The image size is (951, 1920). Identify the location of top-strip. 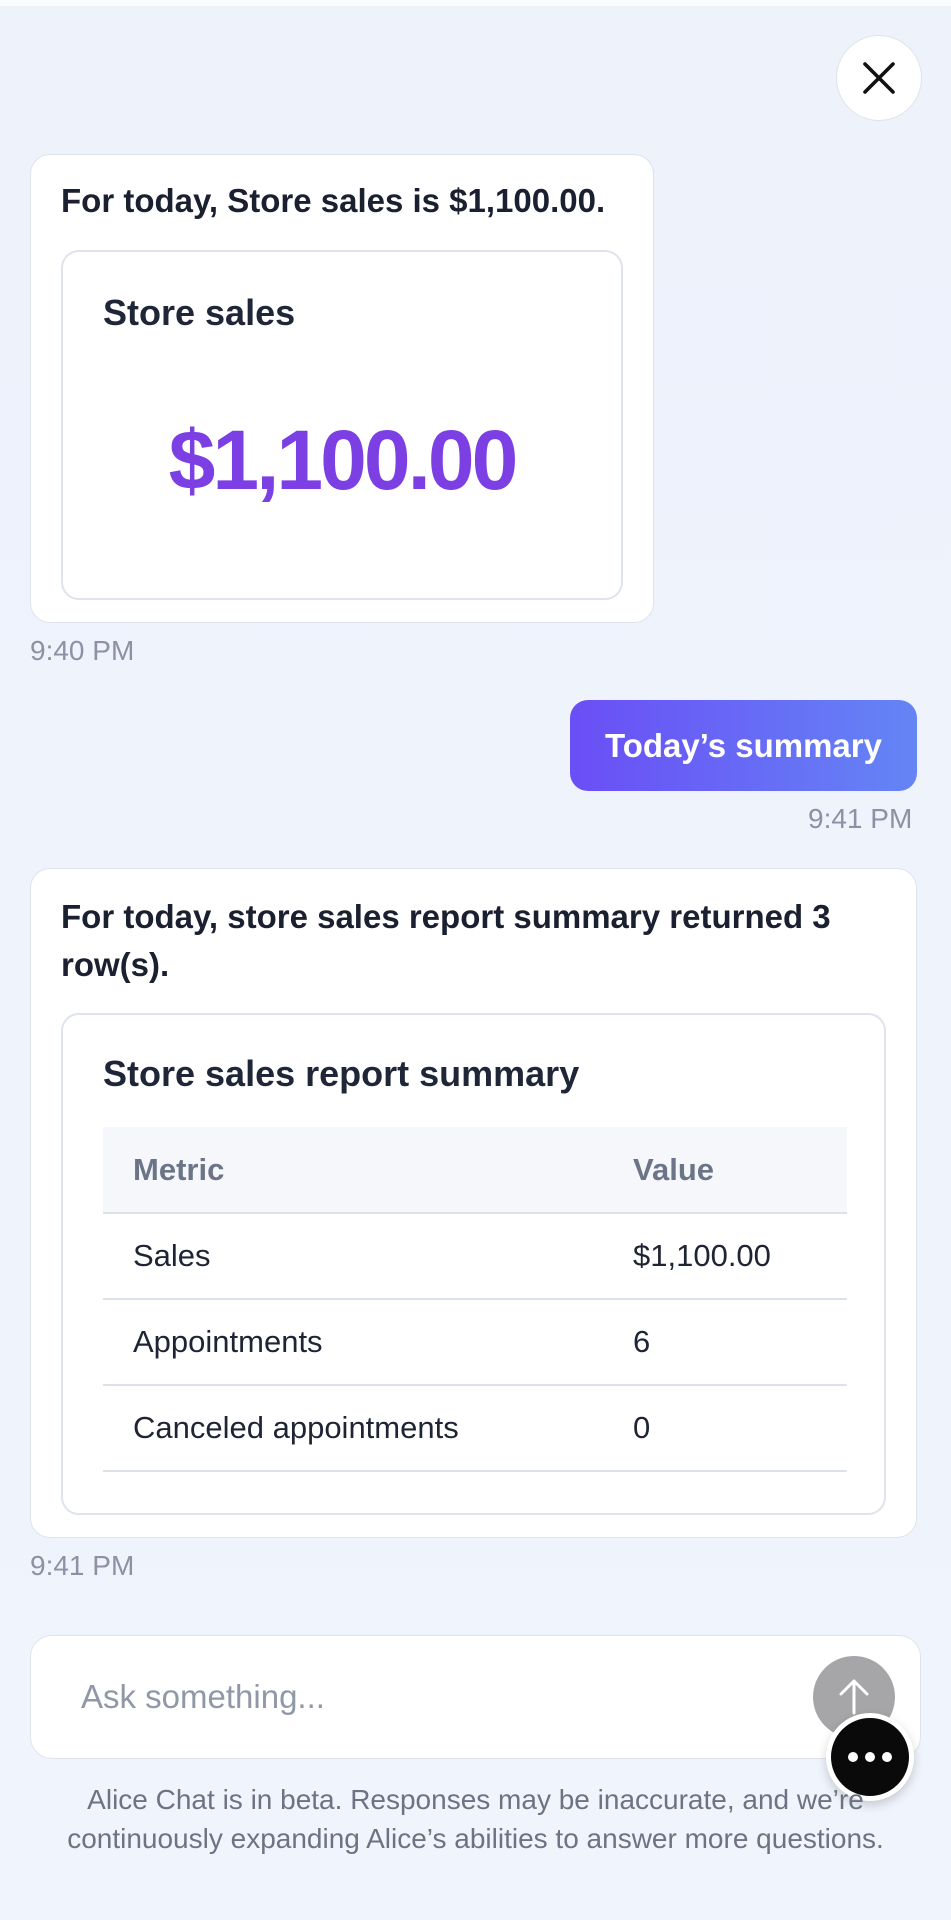
(475, 3).